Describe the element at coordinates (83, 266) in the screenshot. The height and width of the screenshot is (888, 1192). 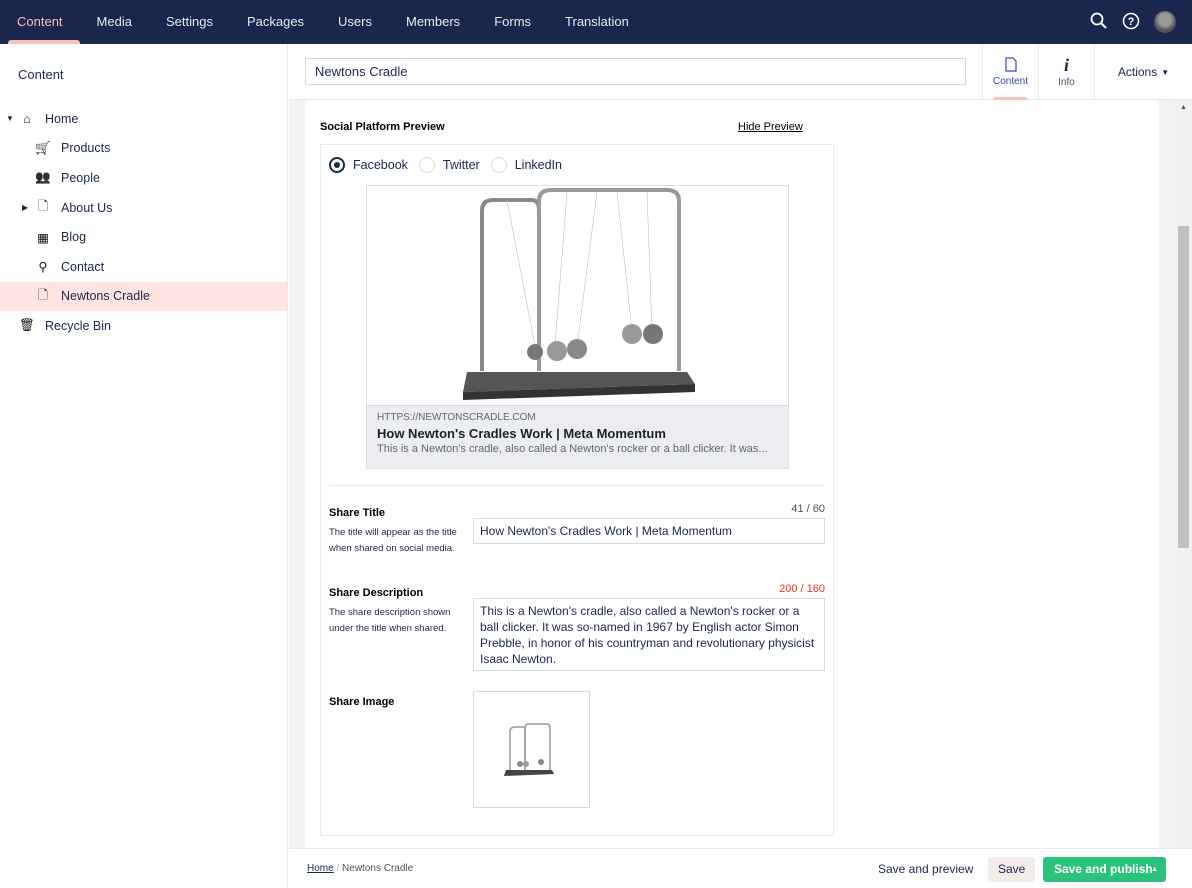
I see `tree-item-label: Contact` at that location.